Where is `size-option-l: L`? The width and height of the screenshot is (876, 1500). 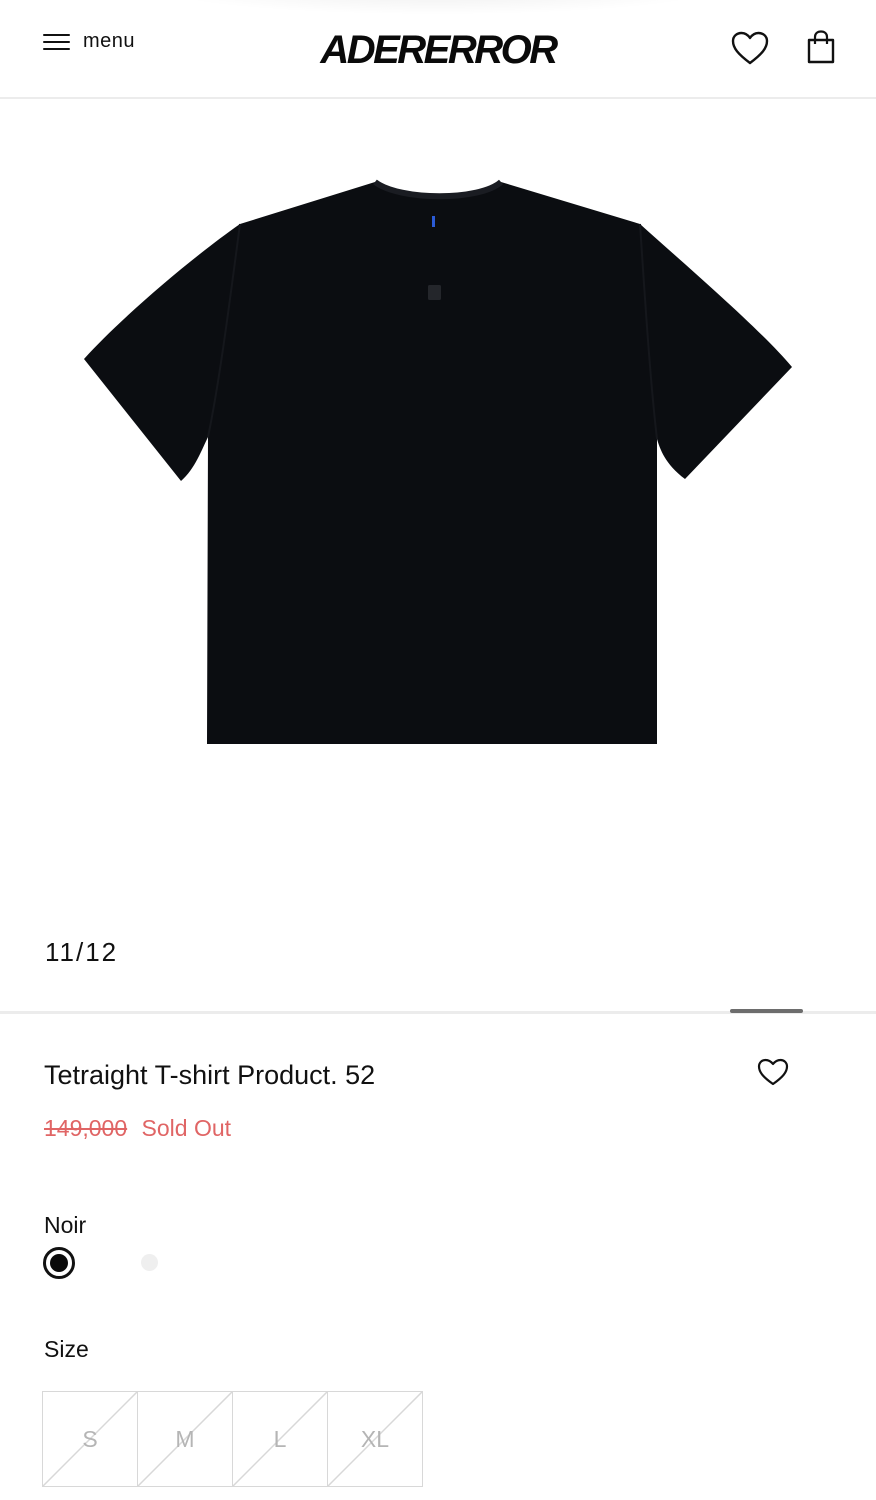 size-option-l: L is located at coordinates (280, 1439).